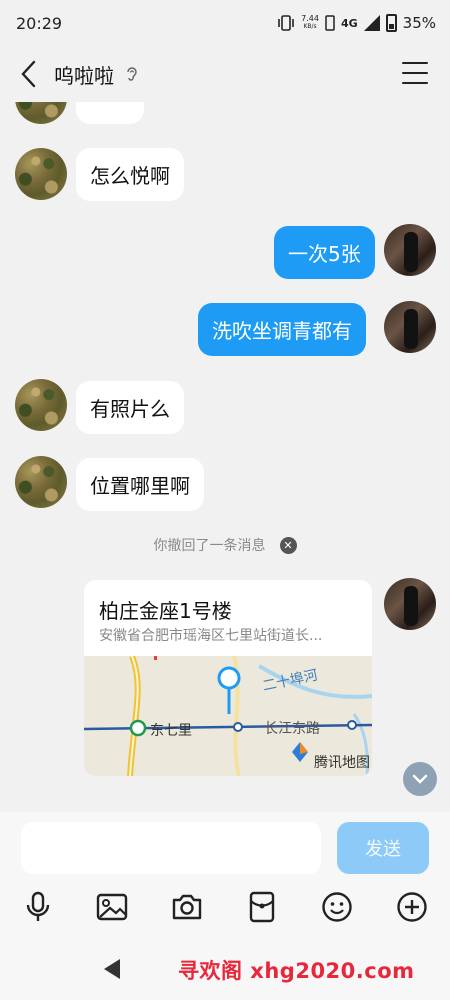 The height and width of the screenshot is (1000, 450). What do you see at coordinates (324, 252) in the screenshot?
I see `message-bubble: 一次5张` at bounding box center [324, 252].